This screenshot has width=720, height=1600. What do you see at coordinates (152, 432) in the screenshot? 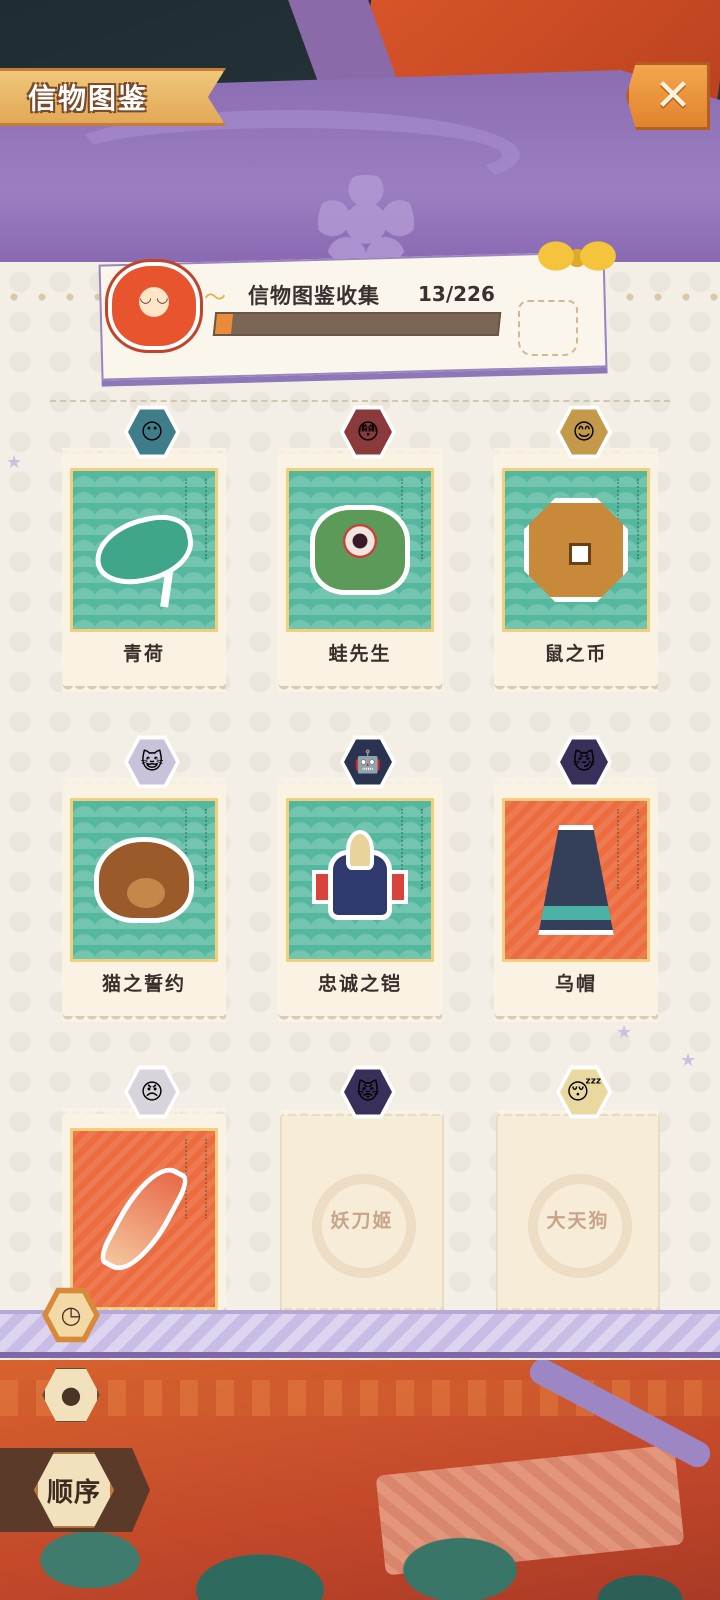
I see `shikigami-avatar-1: 😶` at bounding box center [152, 432].